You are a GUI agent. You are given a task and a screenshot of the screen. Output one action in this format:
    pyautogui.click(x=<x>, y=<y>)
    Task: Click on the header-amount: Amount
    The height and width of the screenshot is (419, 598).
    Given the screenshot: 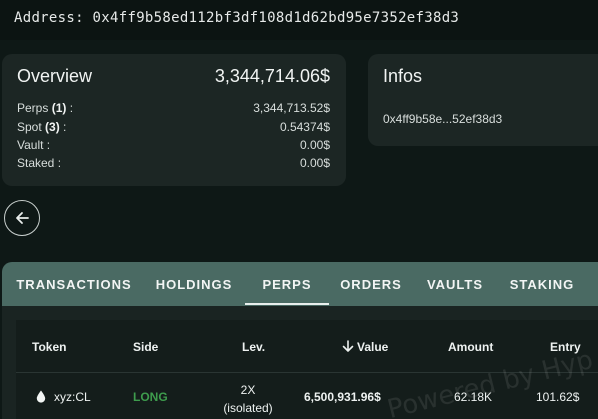 What is the action you would take?
    pyautogui.click(x=470, y=347)
    